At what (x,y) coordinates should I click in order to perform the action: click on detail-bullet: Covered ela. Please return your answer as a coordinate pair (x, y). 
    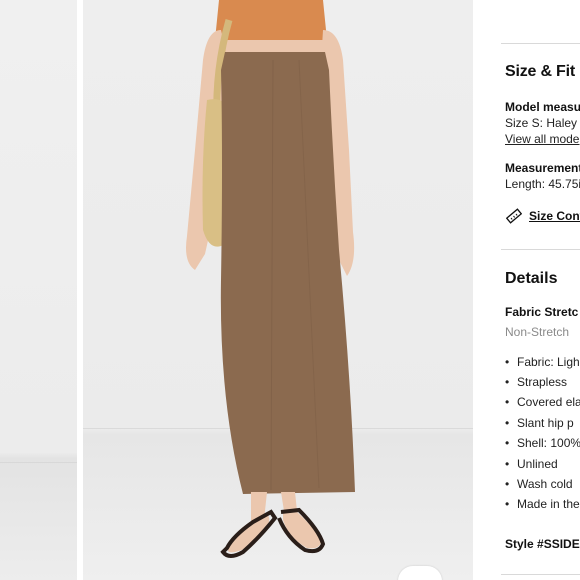
    Looking at the image, I should click on (542, 402).